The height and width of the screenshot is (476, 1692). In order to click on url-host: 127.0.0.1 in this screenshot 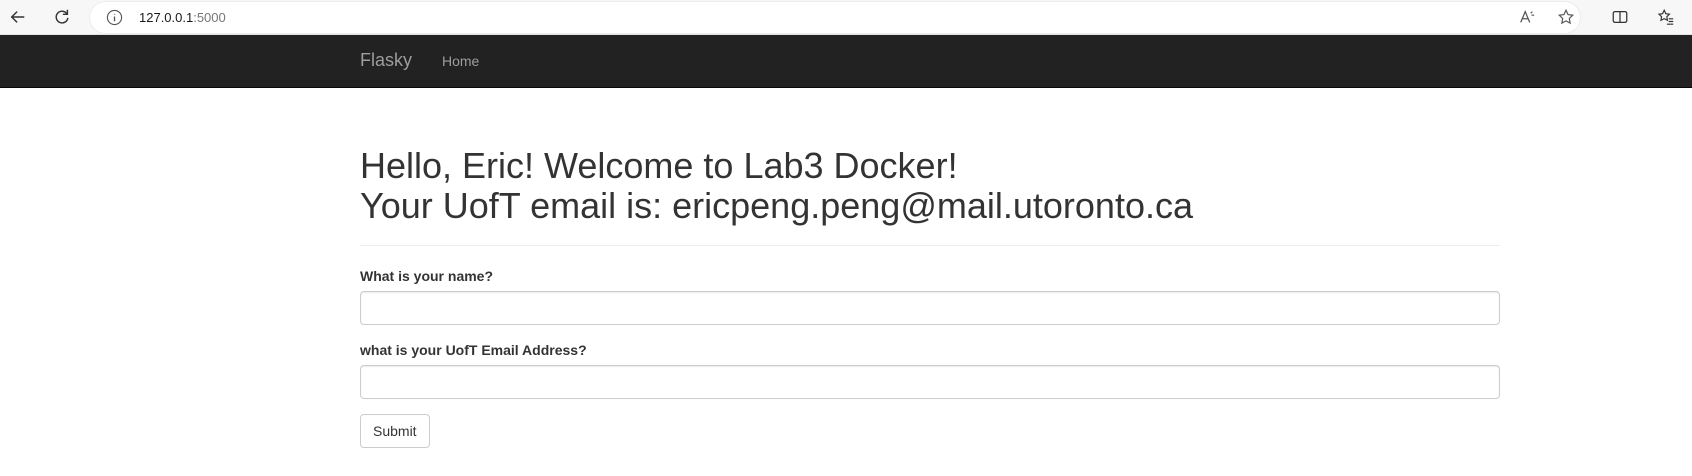, I will do `click(166, 17)`.